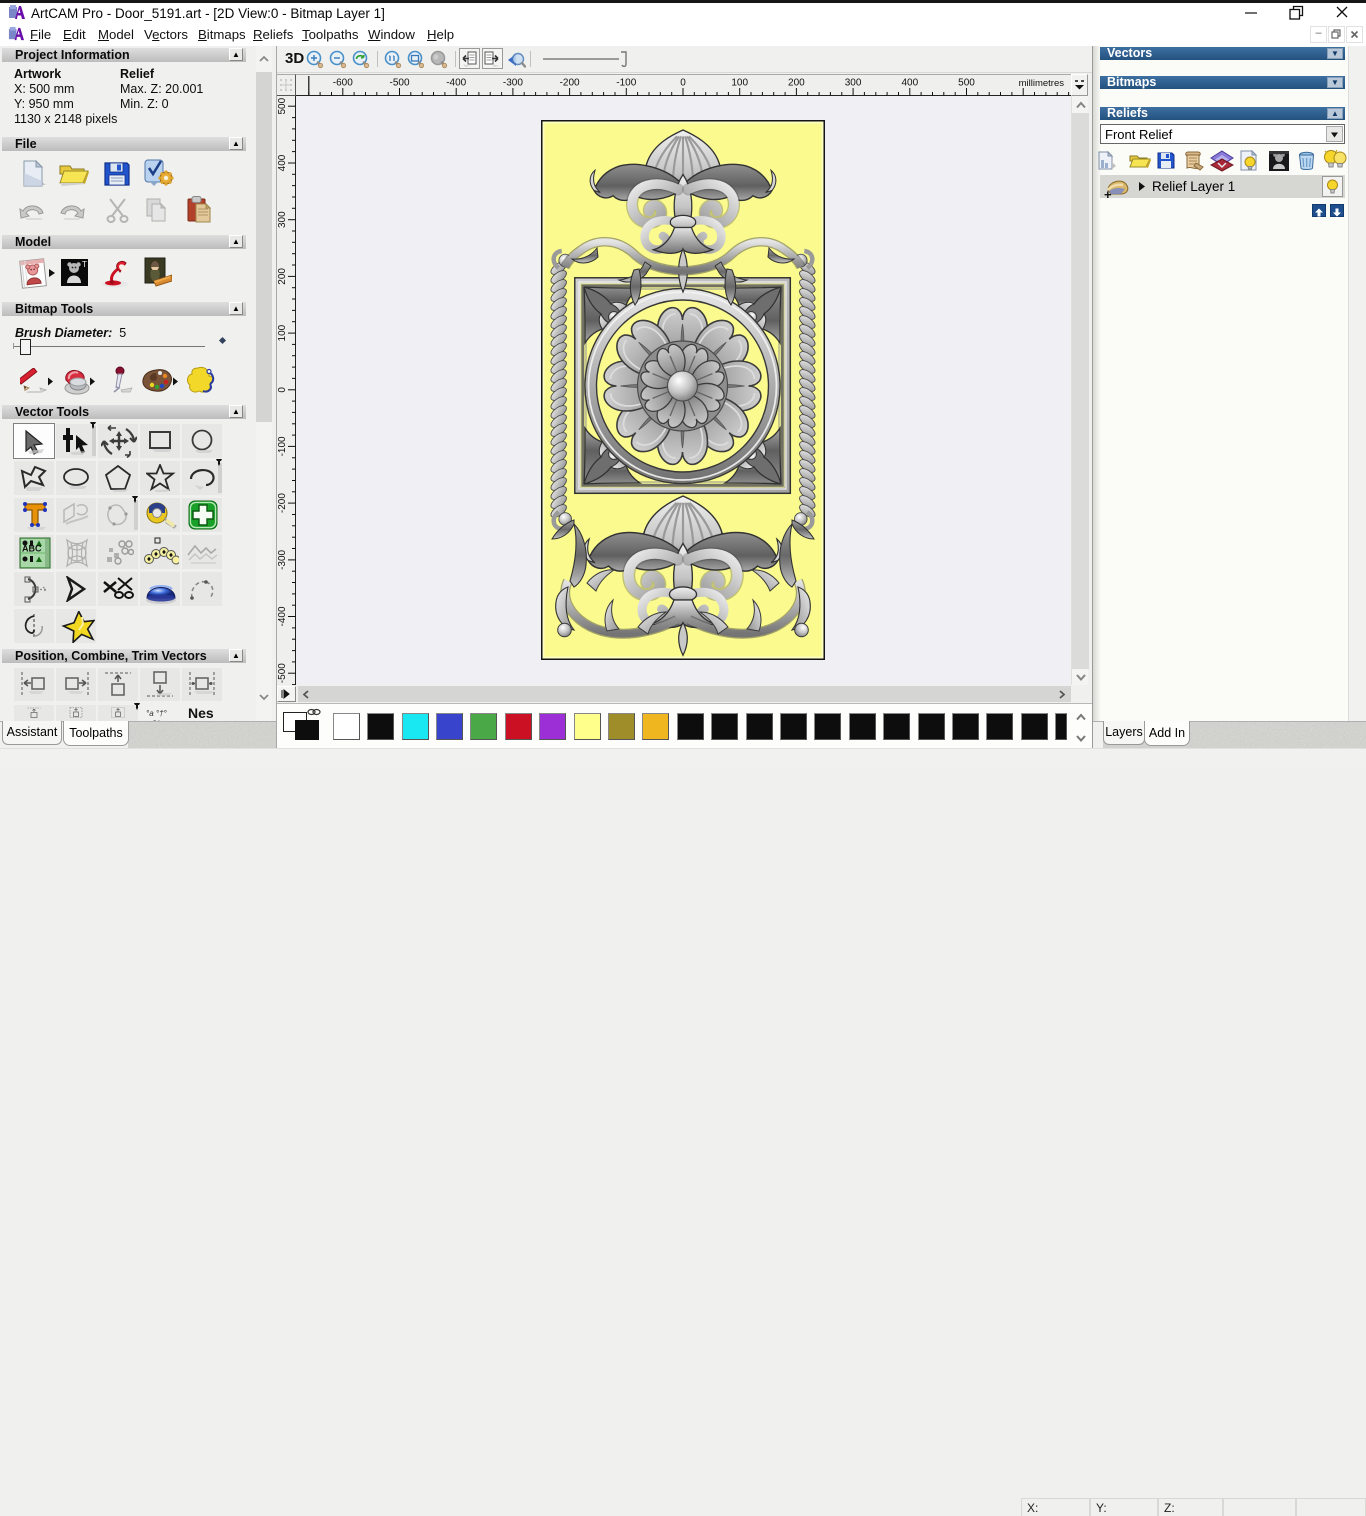 The height and width of the screenshot is (1516, 1366). I want to click on svg-text: millimetres, so click(1042, 83).